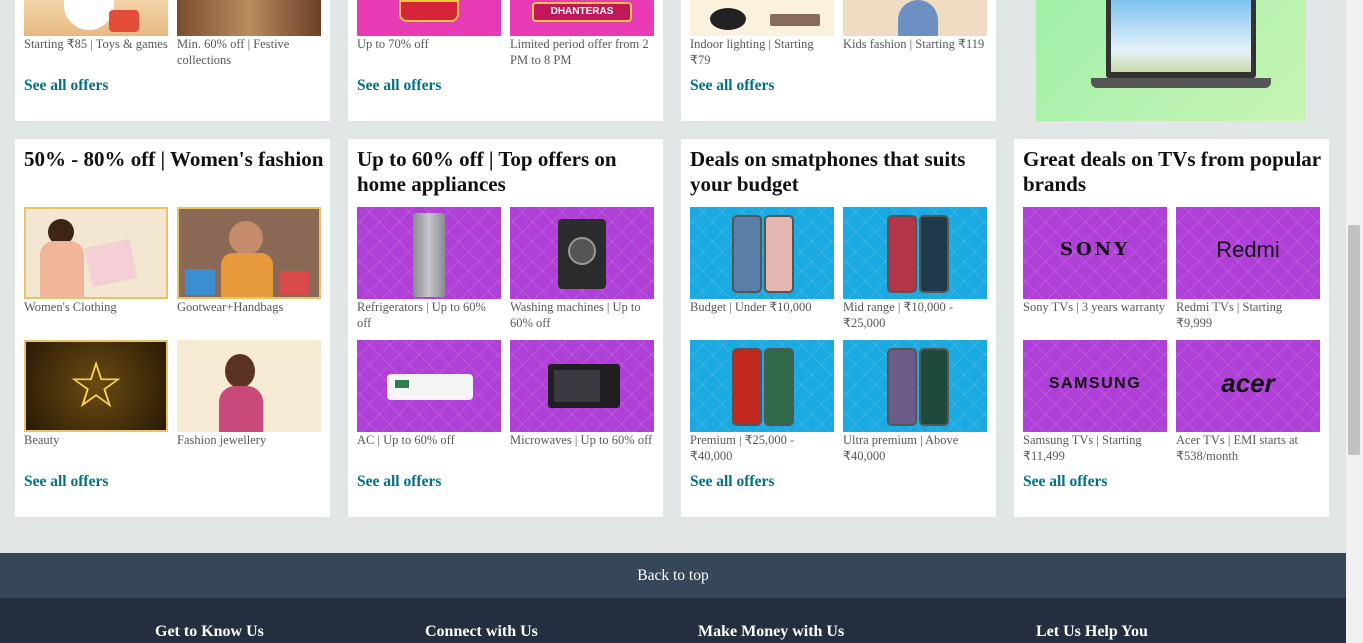  Describe the element at coordinates (914, 44) in the screenshot. I see `tile-caption: Kids fashion | Starting ₹119` at that location.